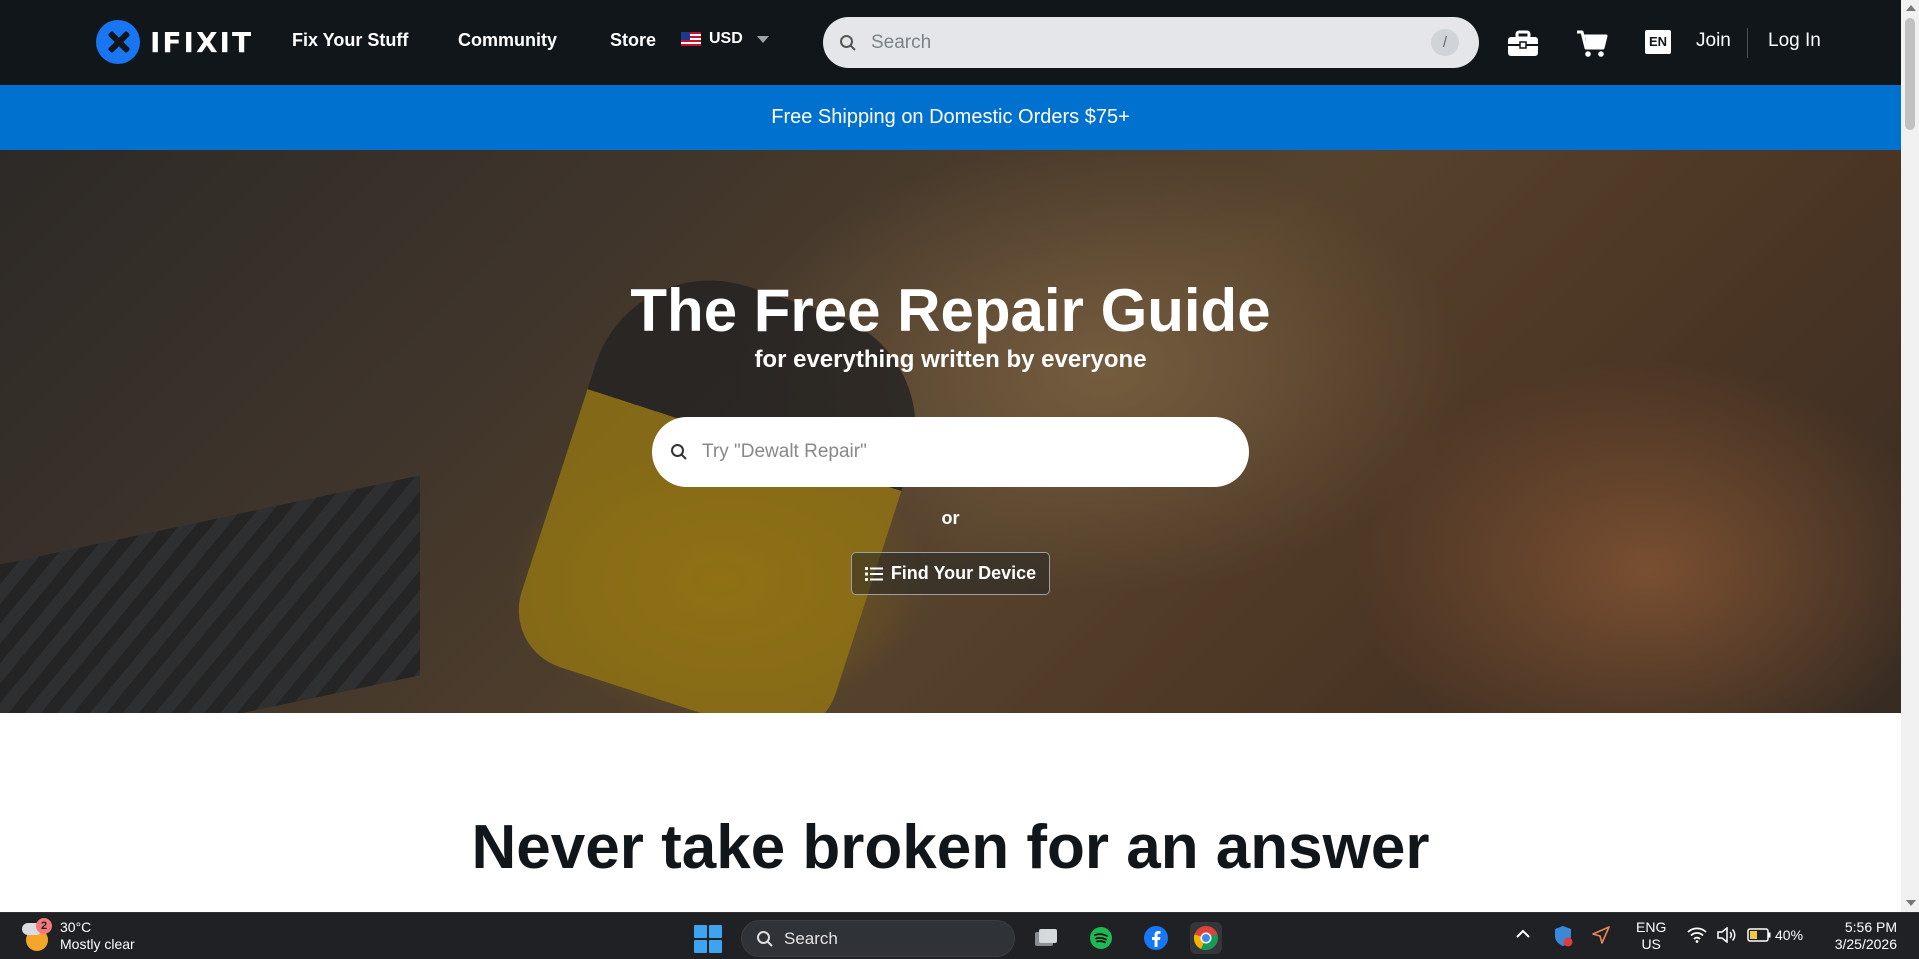  What do you see at coordinates (762, 39) in the screenshot?
I see `chevron-down-icon` at bounding box center [762, 39].